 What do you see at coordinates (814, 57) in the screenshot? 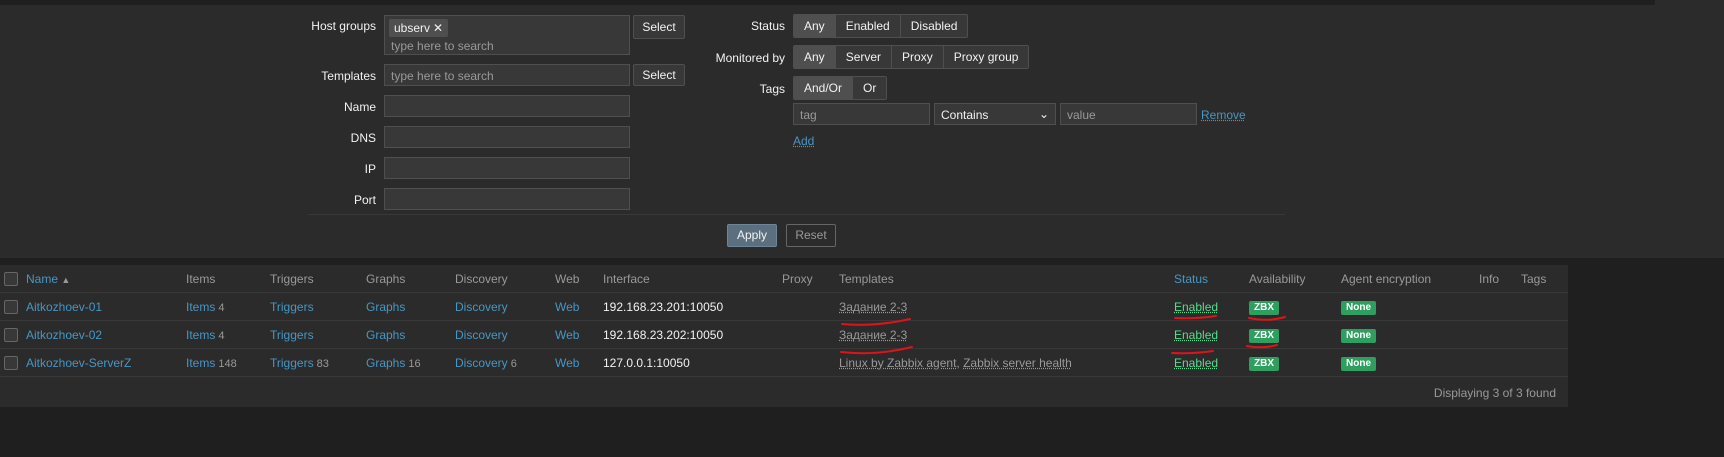
I see `monitored-option-any: Any` at bounding box center [814, 57].